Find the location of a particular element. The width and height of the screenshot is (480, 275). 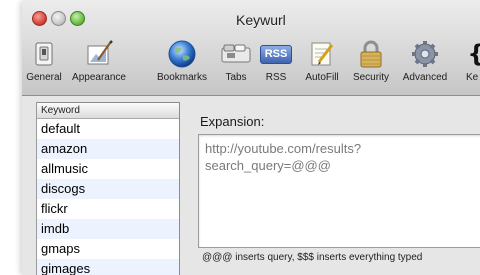

expansion-label: Expansion: is located at coordinates (232, 121).